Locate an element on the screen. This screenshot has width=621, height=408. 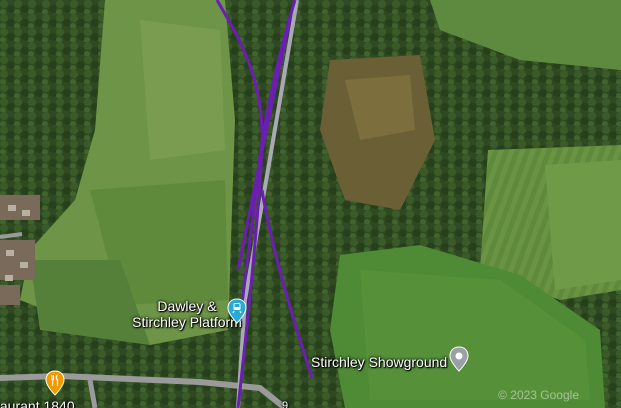
place-label-showground: Stirchley Showground is located at coordinates (379, 362).